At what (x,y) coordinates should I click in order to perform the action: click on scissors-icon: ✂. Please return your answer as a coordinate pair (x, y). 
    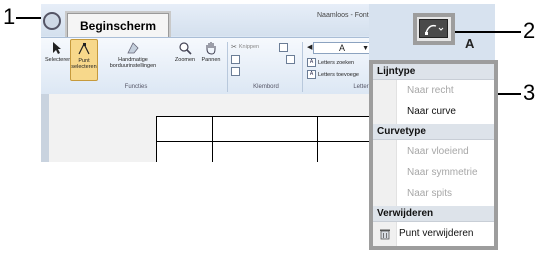
    Looking at the image, I should click on (234, 47).